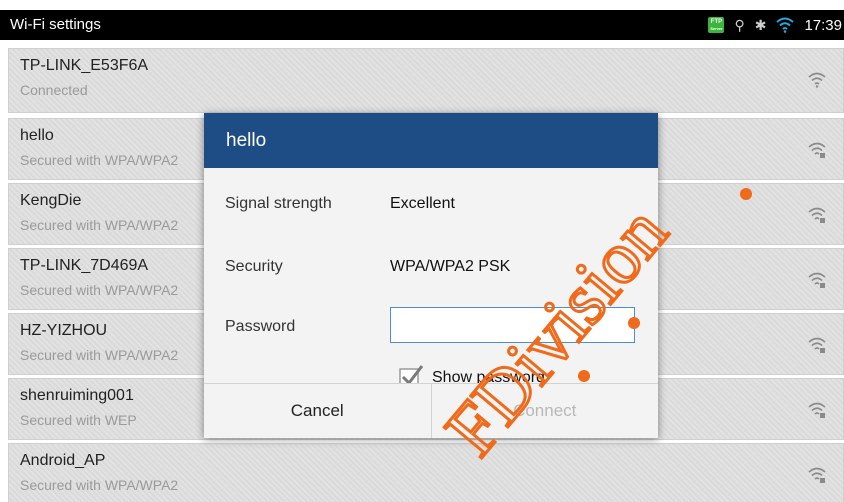  I want to click on ftp-badge-bottom: Server, so click(716, 28).